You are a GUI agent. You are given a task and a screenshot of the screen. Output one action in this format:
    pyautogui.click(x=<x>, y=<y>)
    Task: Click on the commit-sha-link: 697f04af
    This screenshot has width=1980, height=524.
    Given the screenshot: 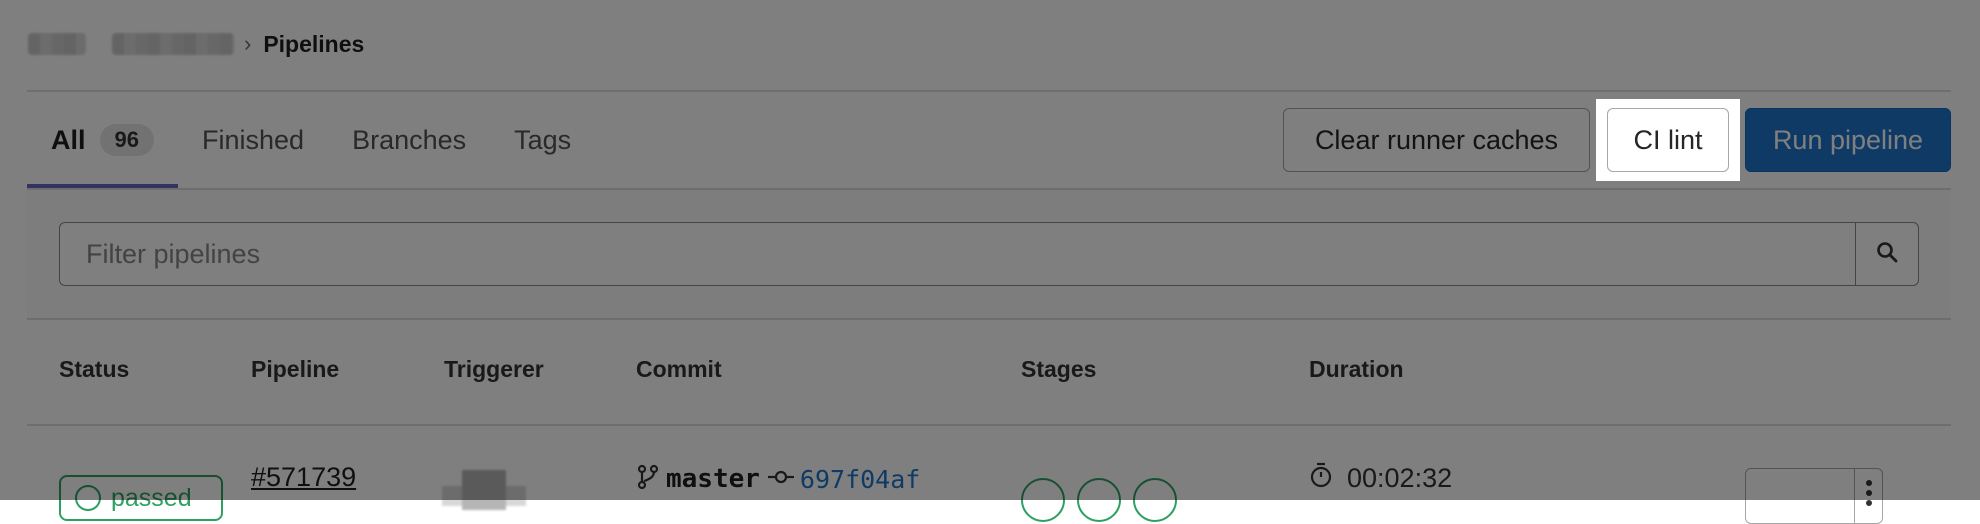 What is the action you would take?
    pyautogui.click(x=860, y=479)
    